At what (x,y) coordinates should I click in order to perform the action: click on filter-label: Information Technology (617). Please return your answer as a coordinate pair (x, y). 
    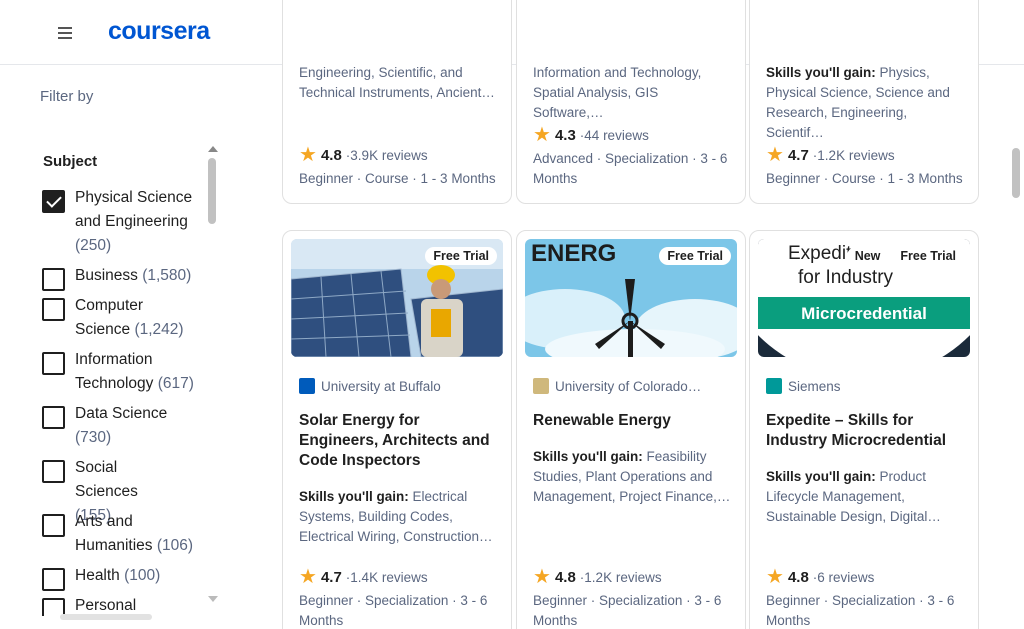
    Looking at the image, I should click on (134, 371).